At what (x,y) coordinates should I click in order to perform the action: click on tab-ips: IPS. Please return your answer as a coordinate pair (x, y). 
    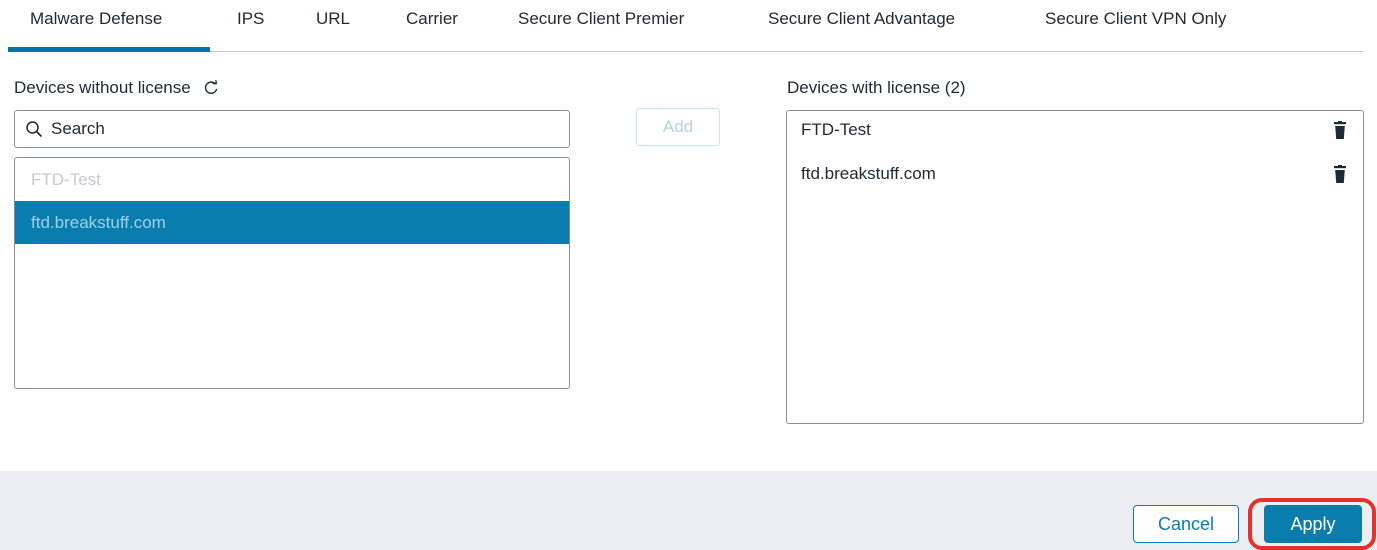
    Looking at the image, I should click on (250, 20).